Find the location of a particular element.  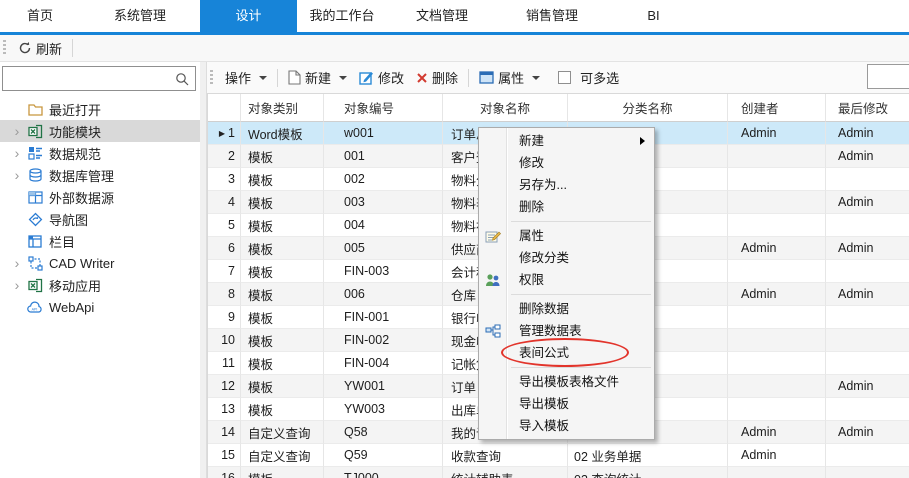

sidebar-item: › 功能模块 is located at coordinates (100, 131).